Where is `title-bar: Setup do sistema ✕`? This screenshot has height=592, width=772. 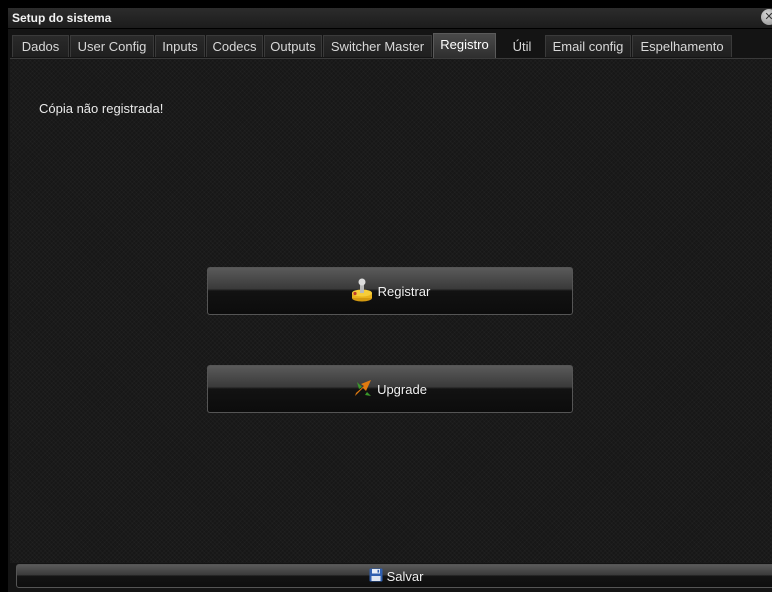
title-bar: Setup do sistema ✕ is located at coordinates (390, 18).